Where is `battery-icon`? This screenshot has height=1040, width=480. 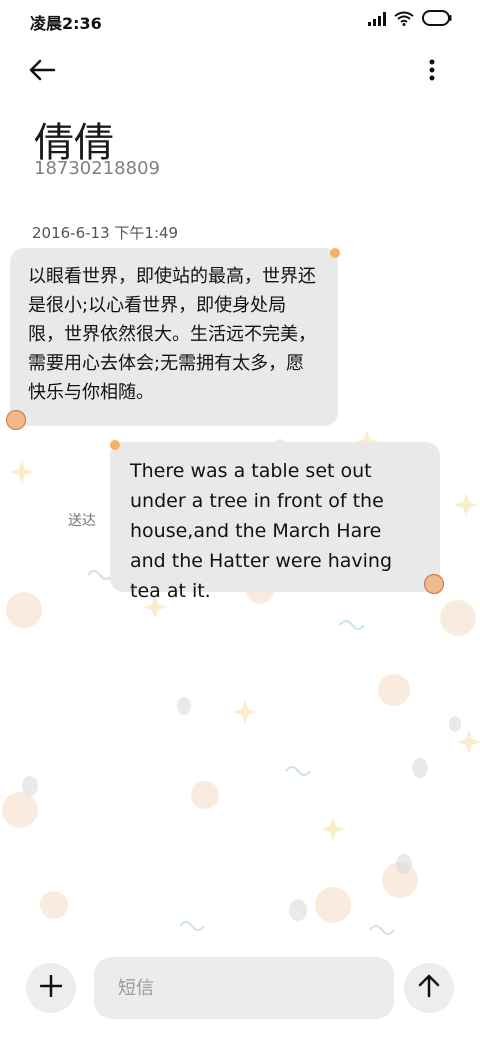 battery-icon is located at coordinates (437, 20).